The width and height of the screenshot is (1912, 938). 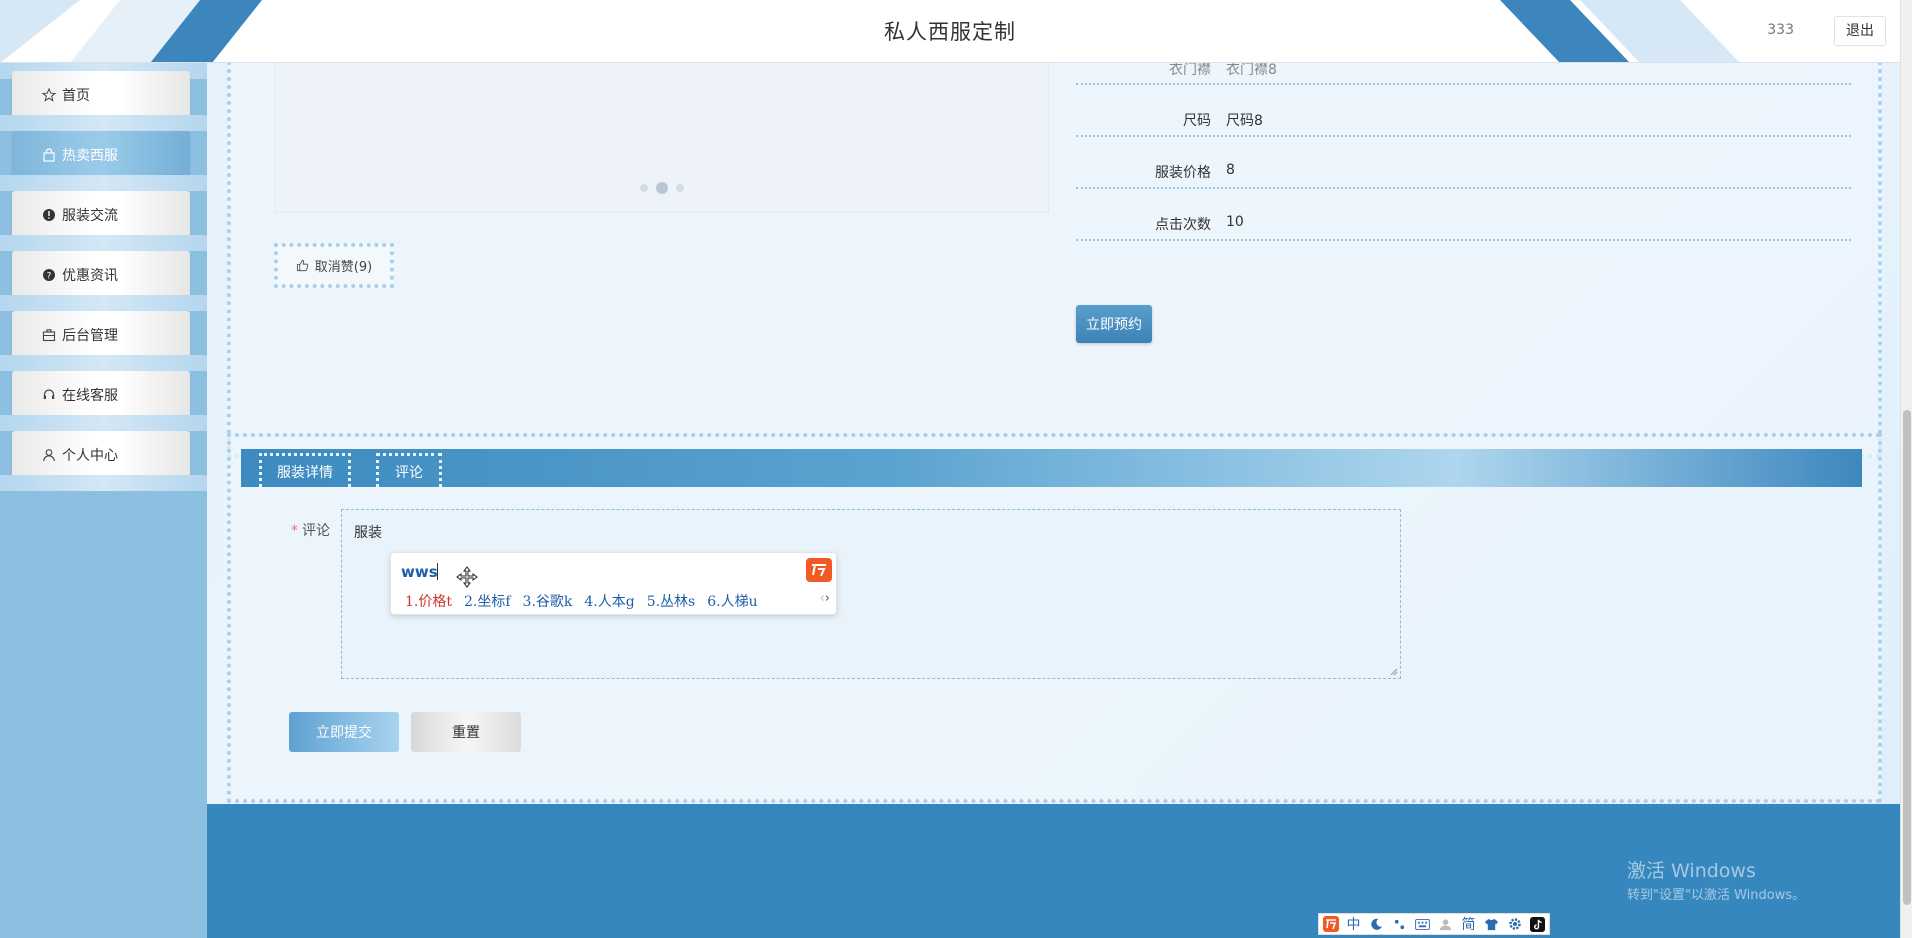 I want to click on star-icon, so click(x=49, y=95).